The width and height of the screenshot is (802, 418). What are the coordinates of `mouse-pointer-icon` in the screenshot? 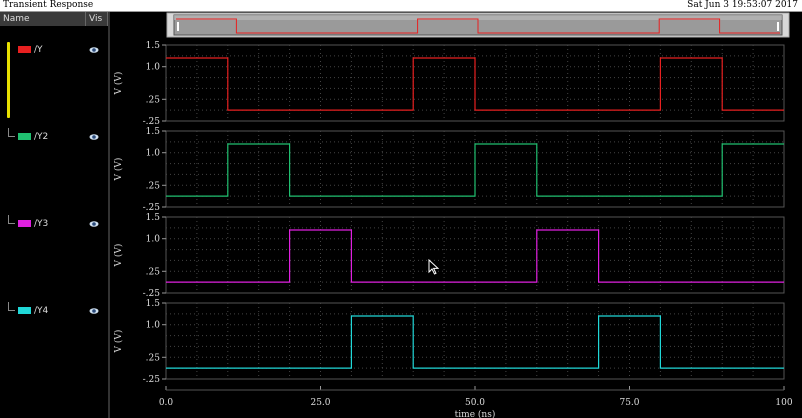 It's located at (434, 267).